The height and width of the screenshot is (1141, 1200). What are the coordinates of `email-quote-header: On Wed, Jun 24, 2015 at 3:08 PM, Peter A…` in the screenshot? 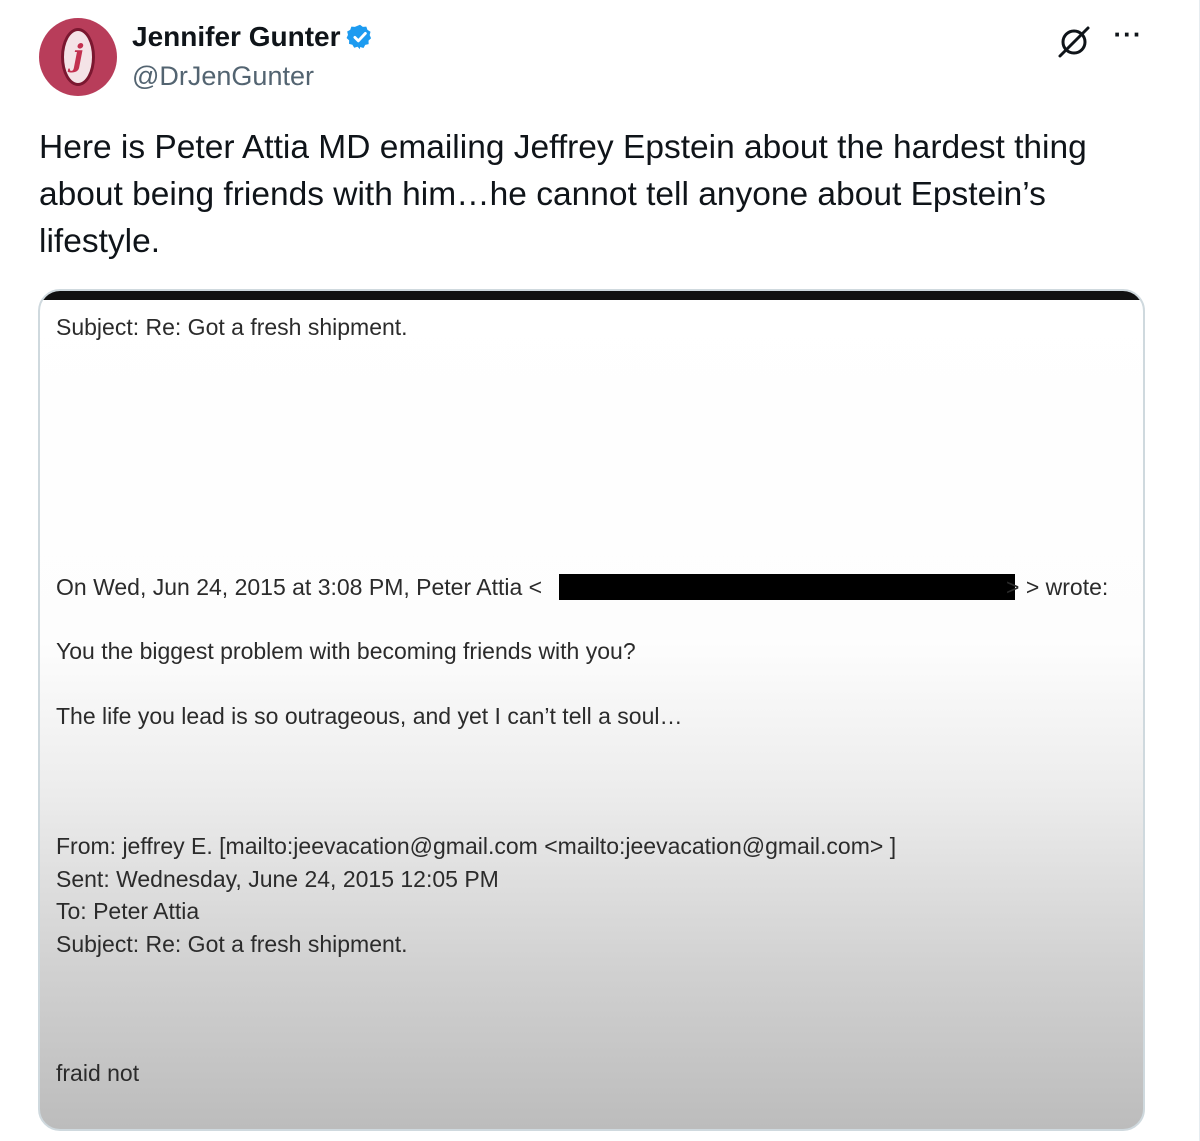 It's located at (299, 587).